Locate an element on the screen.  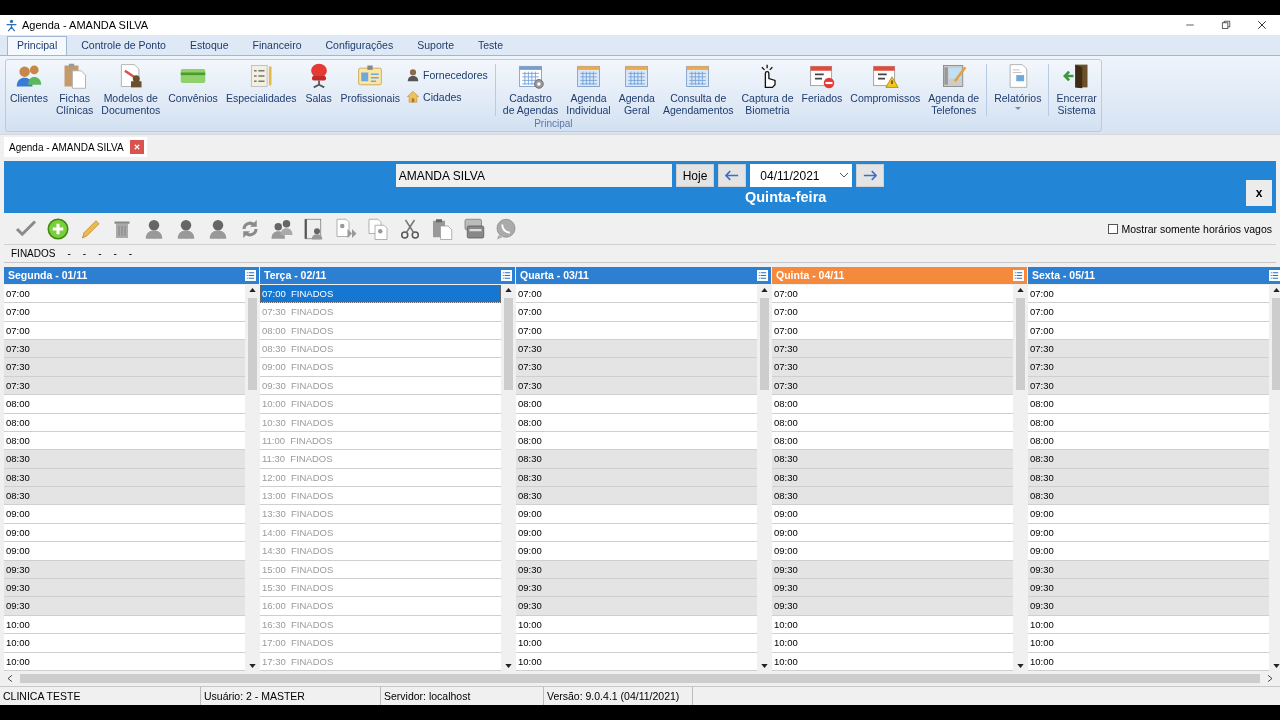
ribbon-tab: Teste is located at coordinates (491, 45).